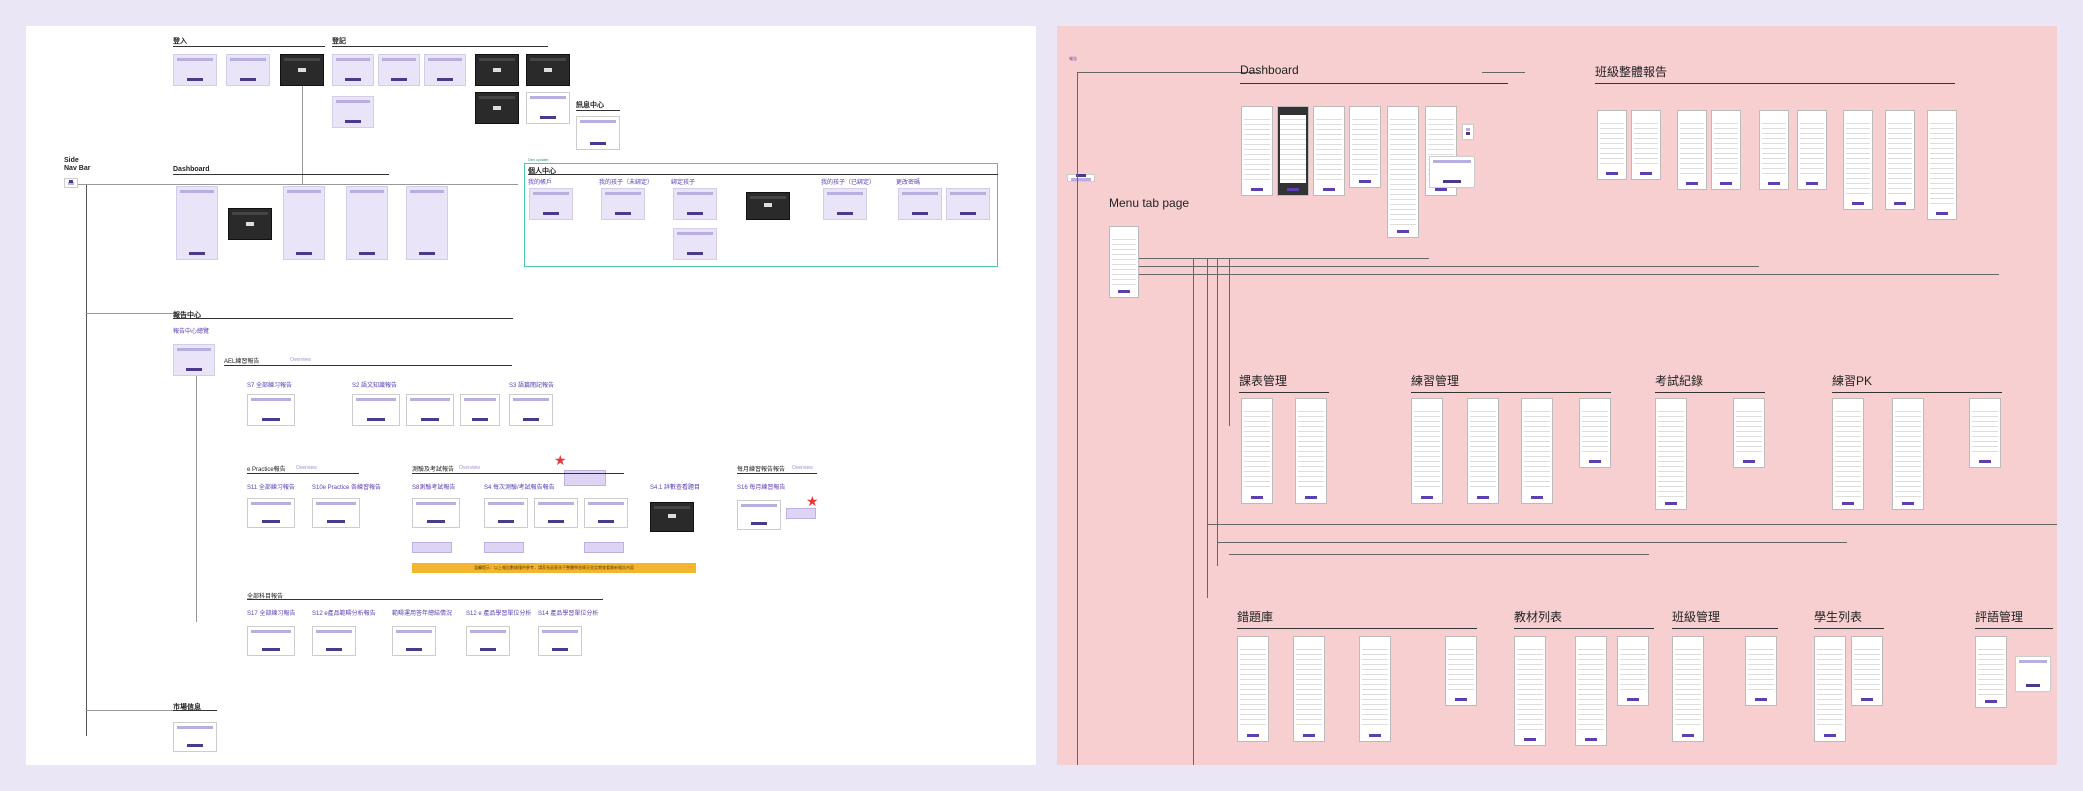 The height and width of the screenshot is (791, 2083). Describe the element at coordinates (1761, 671) in the screenshot. I see `class-mgmt-detail-screen` at that location.